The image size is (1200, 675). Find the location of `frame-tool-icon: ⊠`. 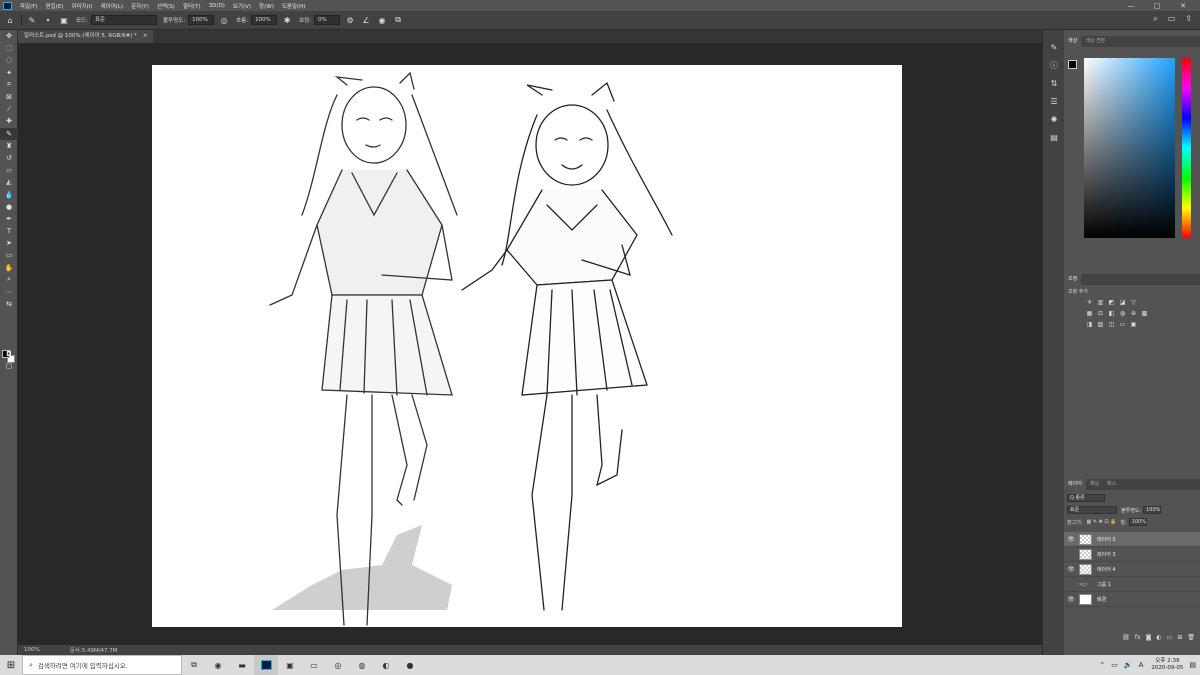

frame-tool-icon: ⊠ is located at coordinates (9, 97).